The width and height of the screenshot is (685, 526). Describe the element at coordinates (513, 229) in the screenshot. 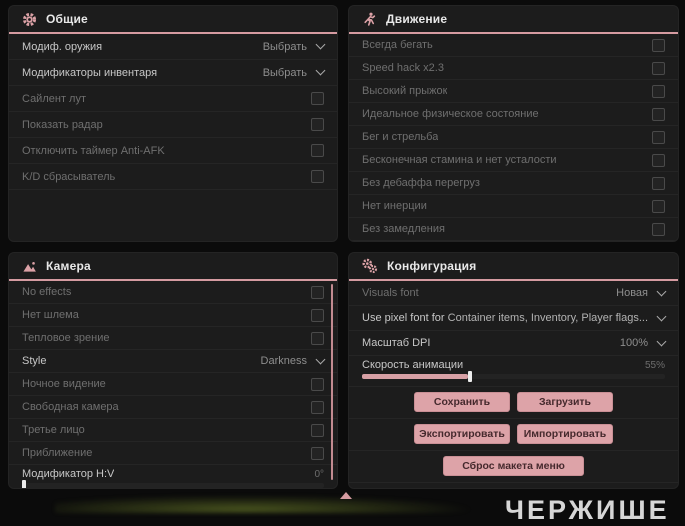

I see `row-no-slowdown: Без замедления` at that location.